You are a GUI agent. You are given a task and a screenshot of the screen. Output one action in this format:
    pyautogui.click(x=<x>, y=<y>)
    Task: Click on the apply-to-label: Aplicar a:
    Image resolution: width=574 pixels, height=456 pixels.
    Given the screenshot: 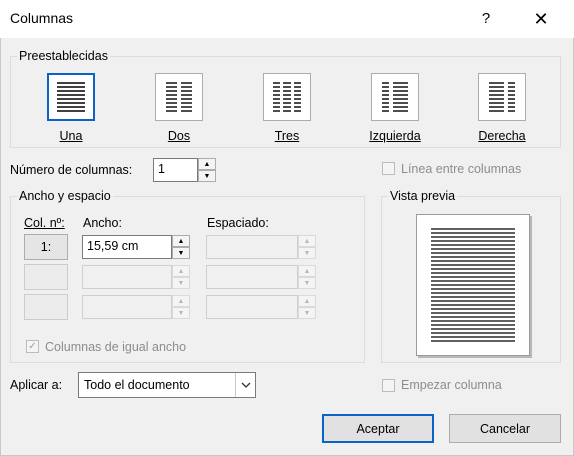 What is the action you would take?
    pyautogui.click(x=36, y=385)
    